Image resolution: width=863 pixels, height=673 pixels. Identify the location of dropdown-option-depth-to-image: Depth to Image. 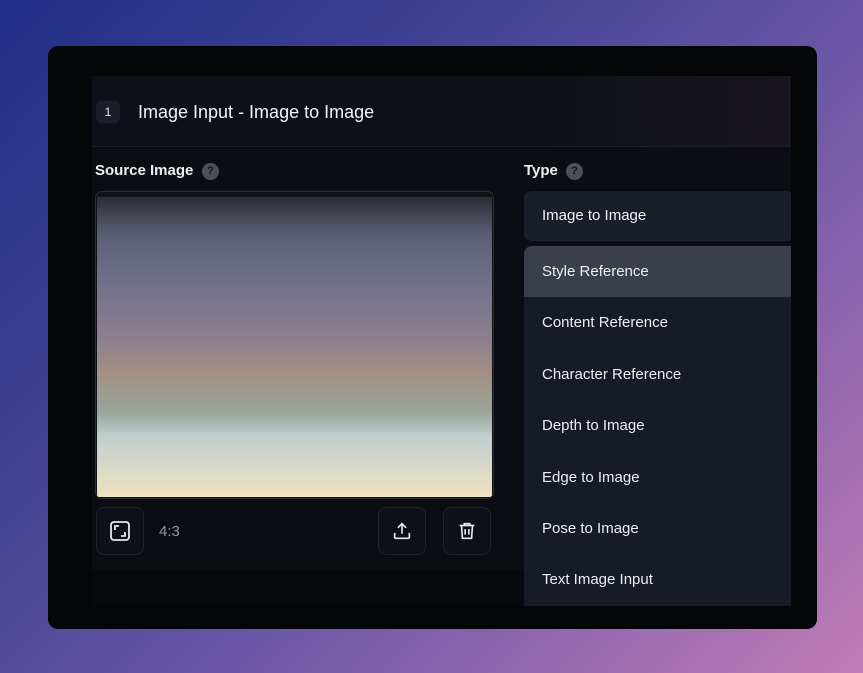
(657, 425).